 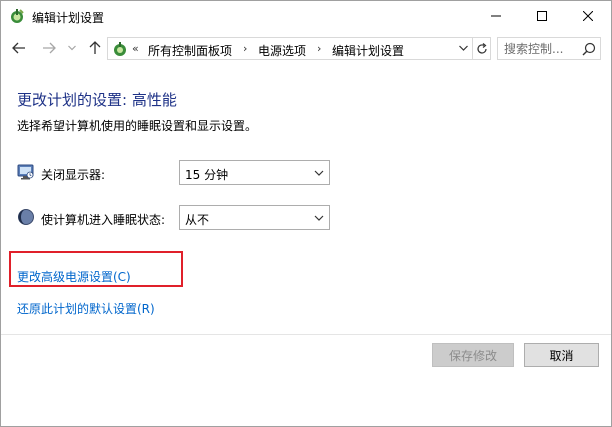 I want to click on close-button, so click(x=588, y=16).